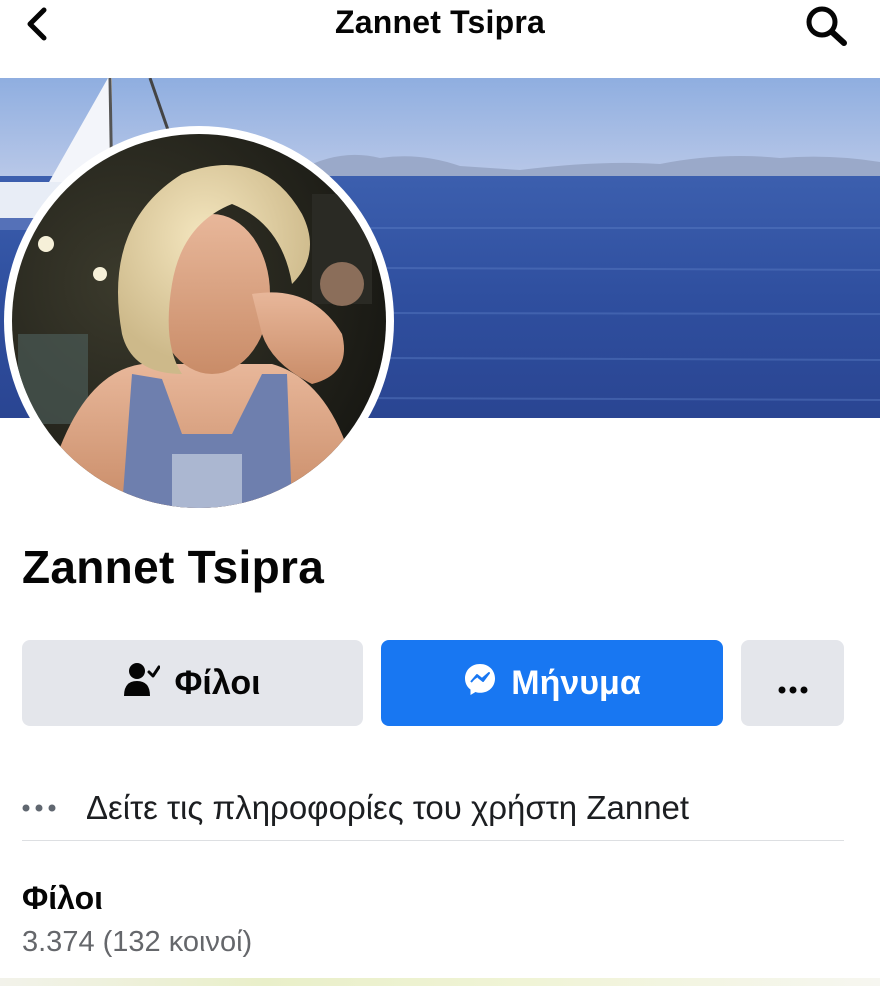 The image size is (880, 986). Describe the element at coordinates (388, 807) in the screenshot. I see `about-info-text: Δείτε τις πληροφορίες του χρήστη Zannet` at that location.